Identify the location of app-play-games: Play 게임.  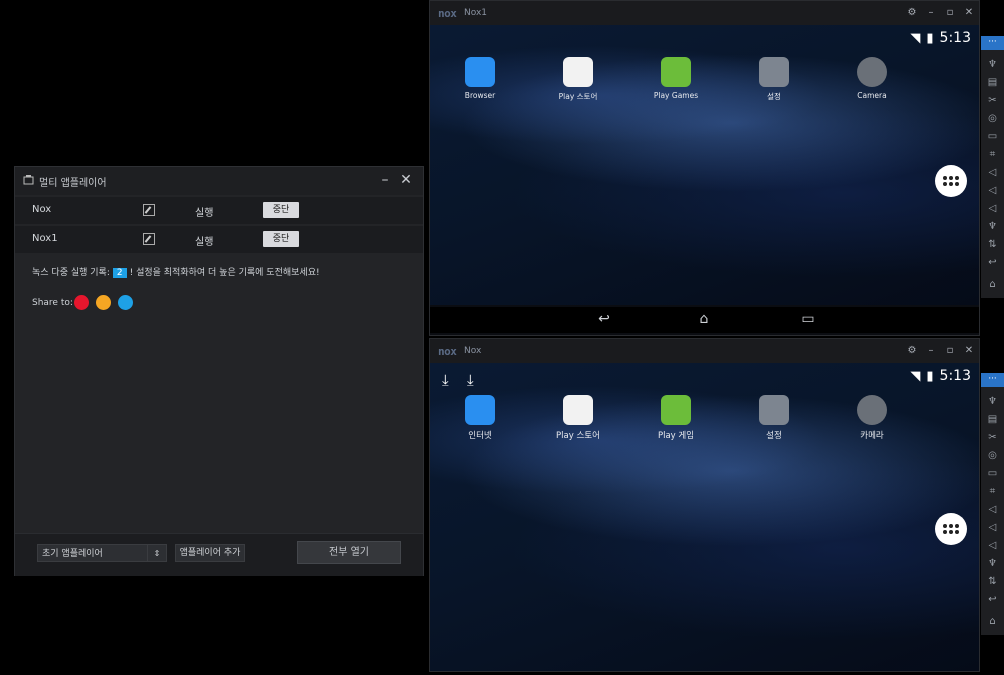
(676, 418).